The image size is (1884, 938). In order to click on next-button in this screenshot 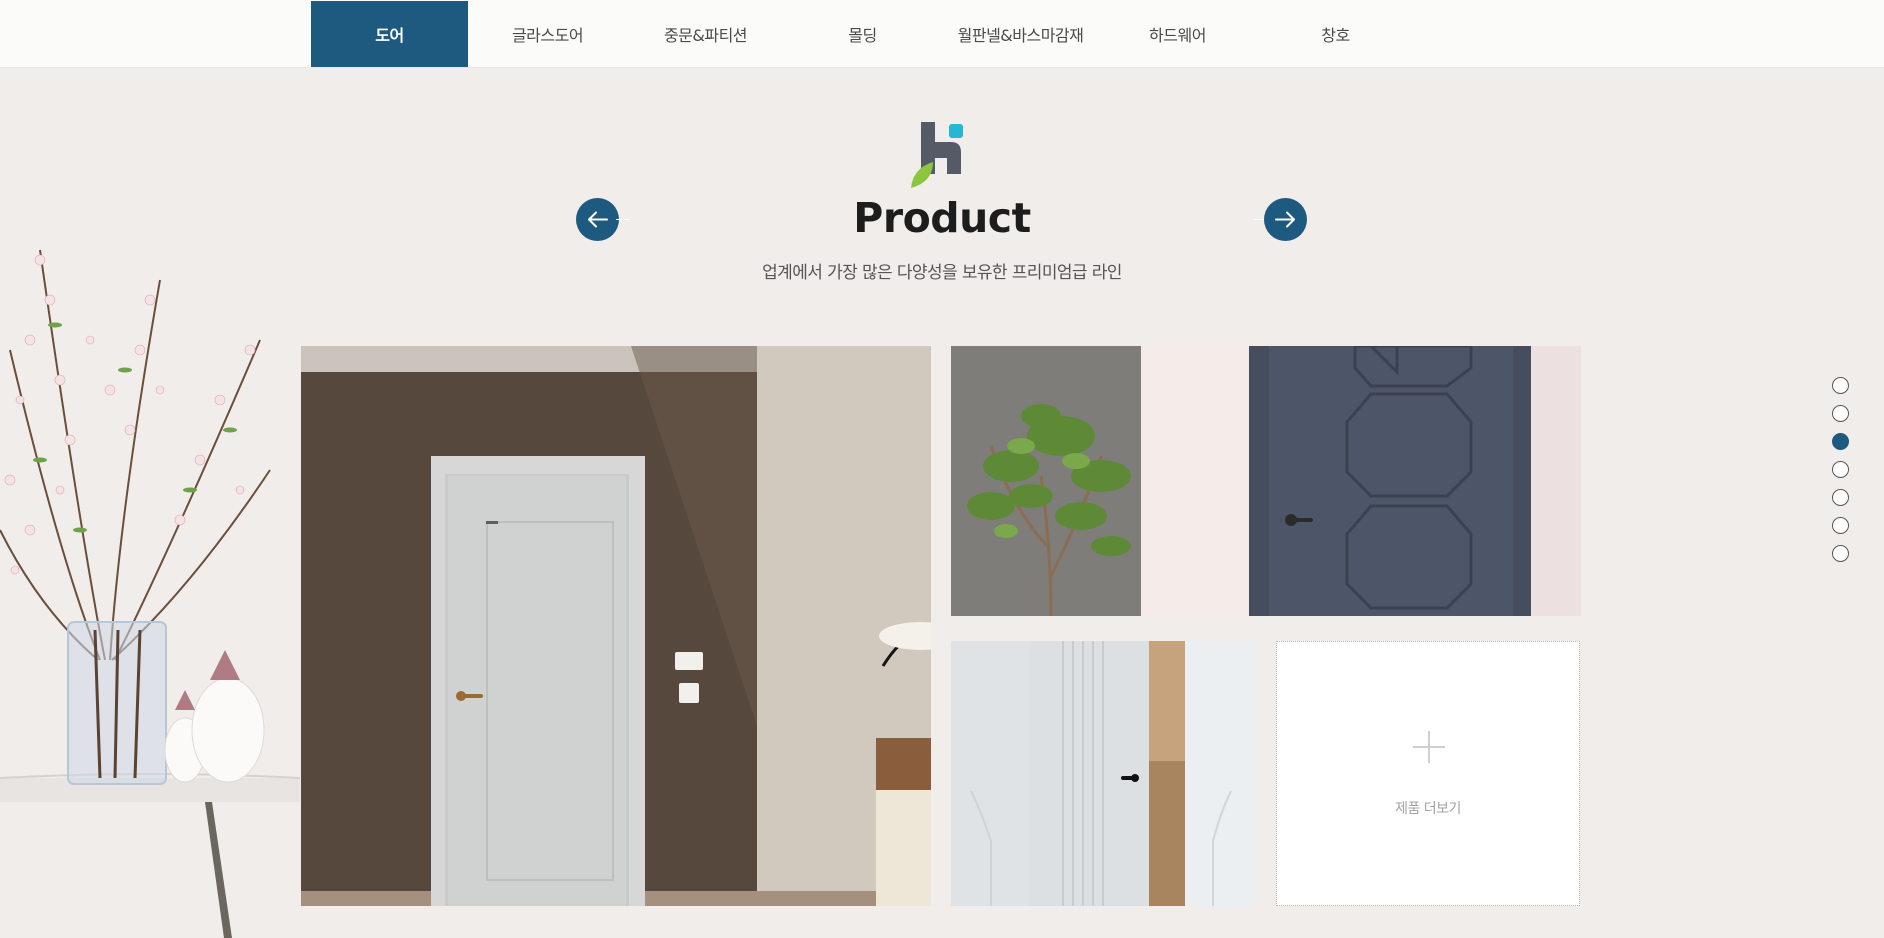, I will do `click(1285, 219)`.